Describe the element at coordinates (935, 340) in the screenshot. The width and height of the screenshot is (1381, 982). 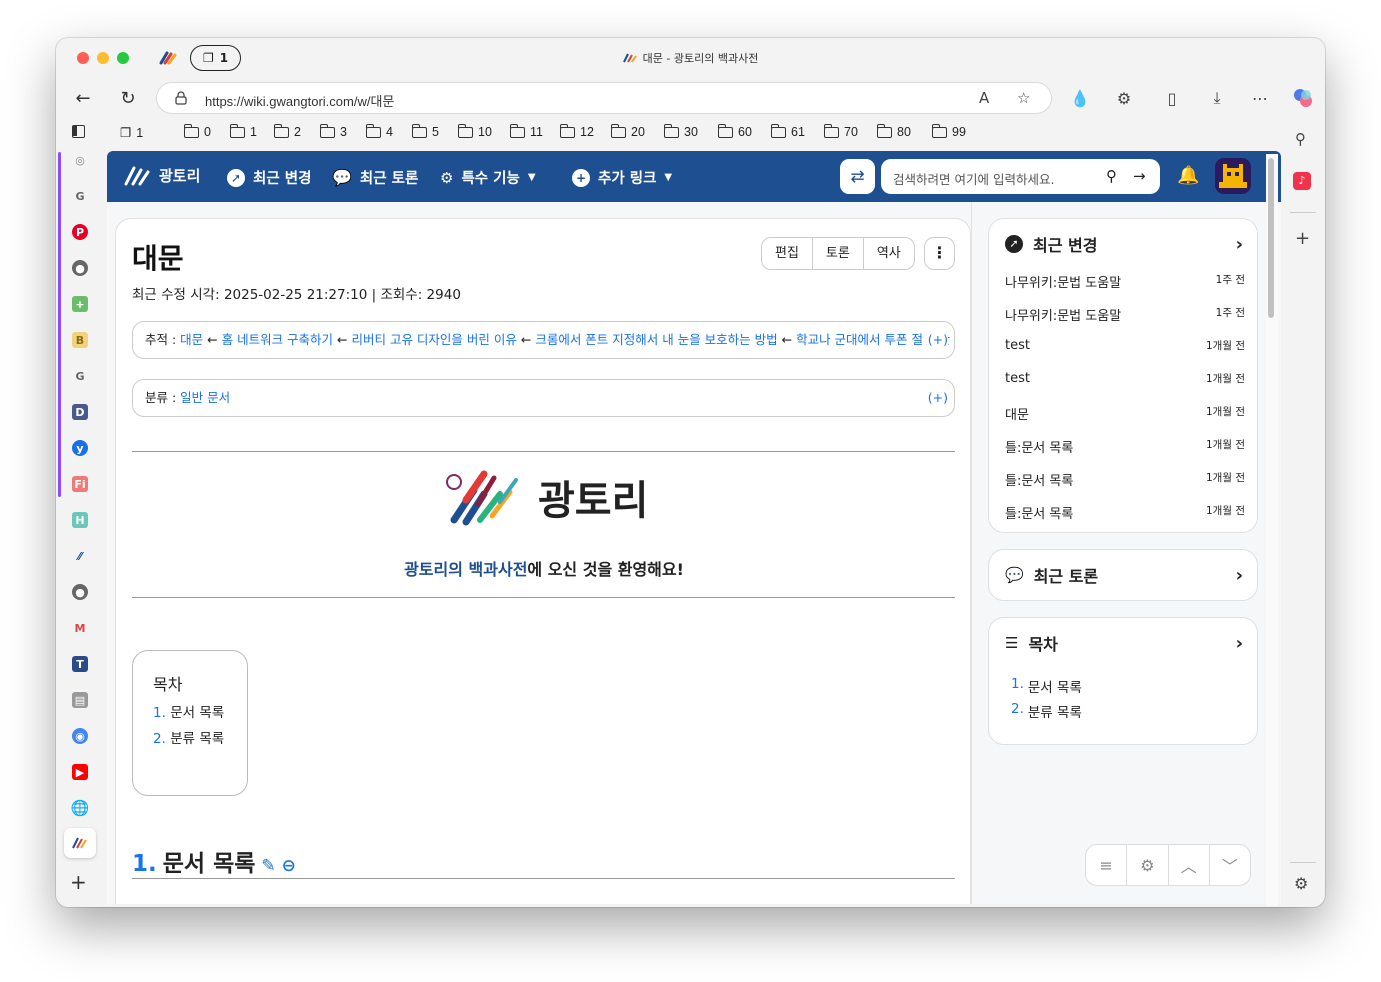
I see `trace-expand-button: (+)` at that location.